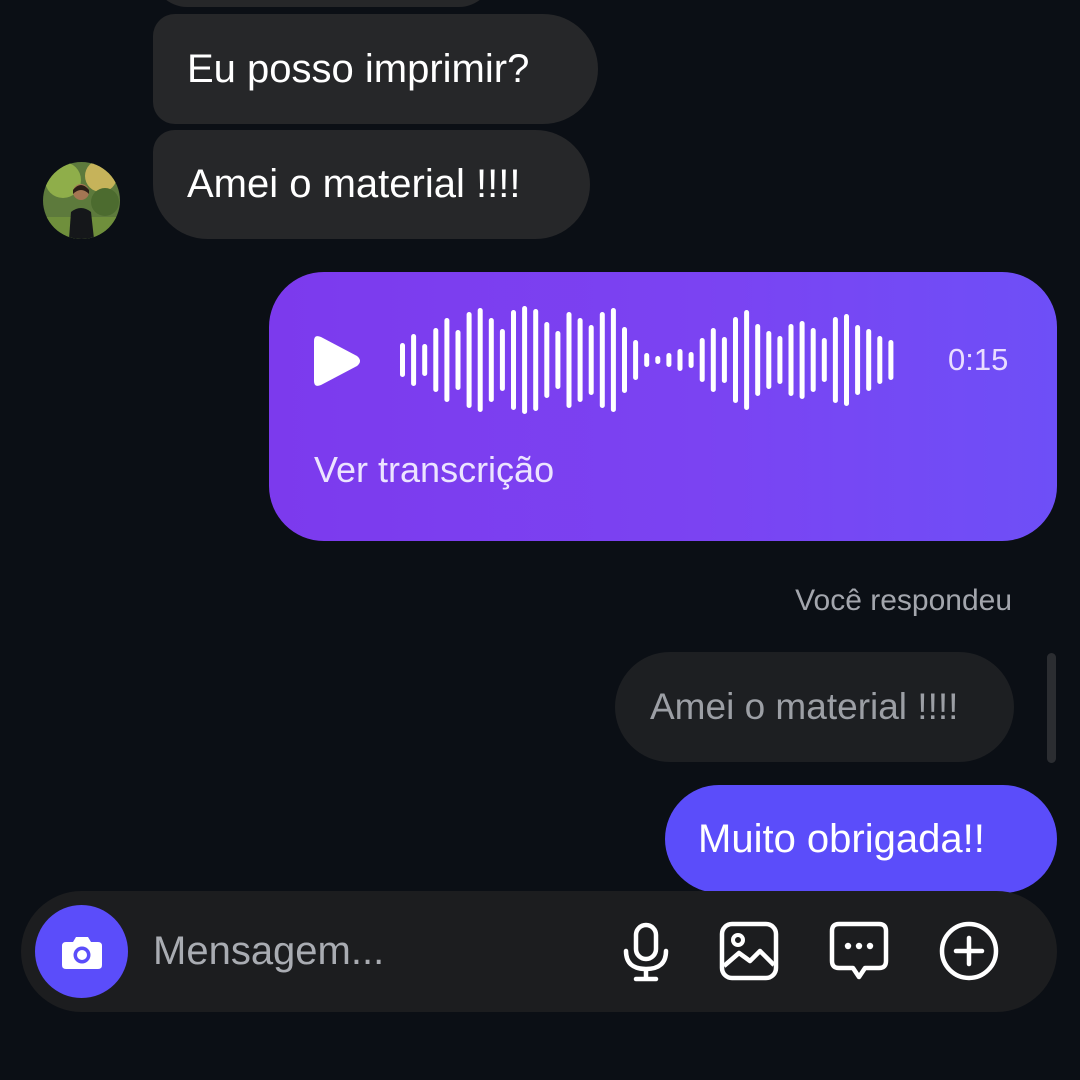 Image resolution: width=1080 pixels, height=1080 pixels. Describe the element at coordinates (358, 68) in the screenshot. I see `message-text: Eu posso imprimir?` at that location.